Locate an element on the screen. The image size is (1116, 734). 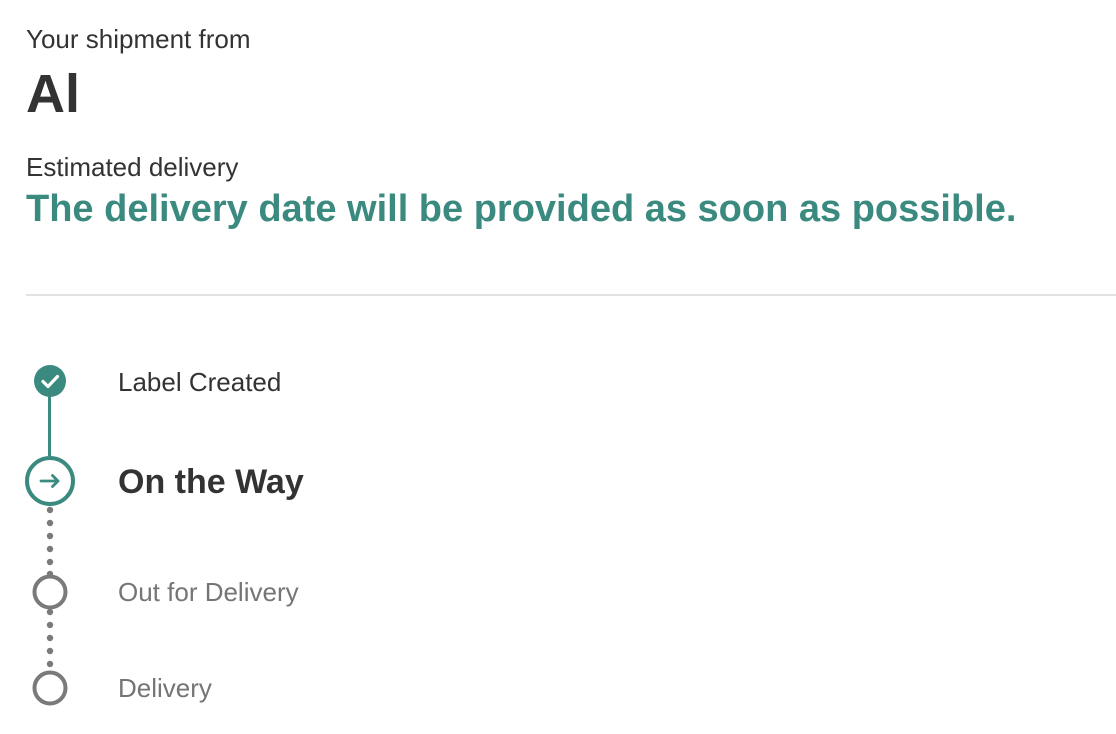
arrow-right-circle-icon is located at coordinates (50, 481).